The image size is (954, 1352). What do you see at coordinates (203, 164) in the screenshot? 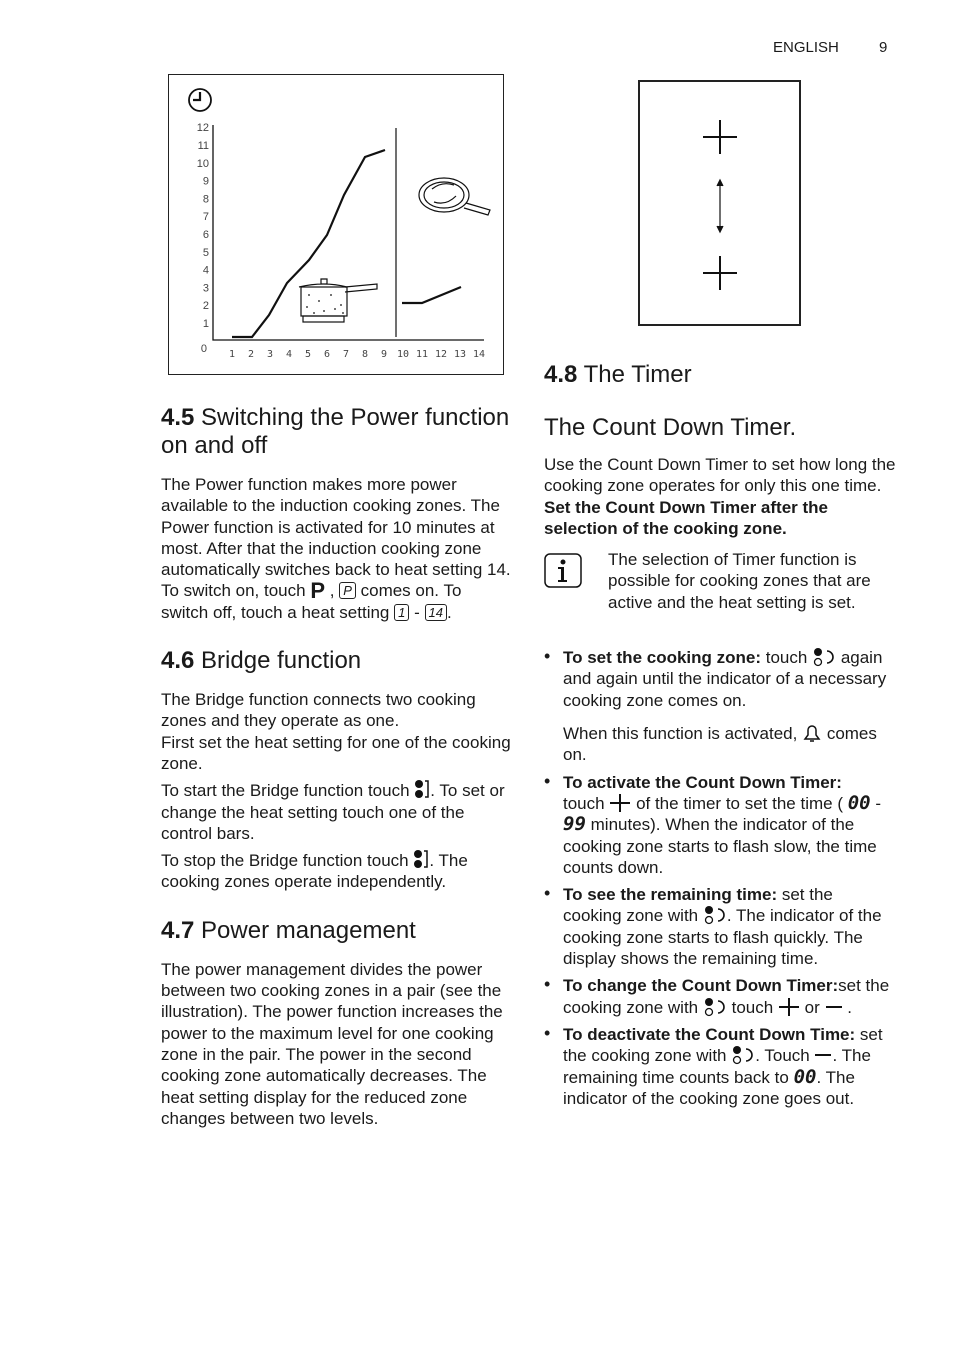
I see `y-tick-label: 10` at bounding box center [203, 164].